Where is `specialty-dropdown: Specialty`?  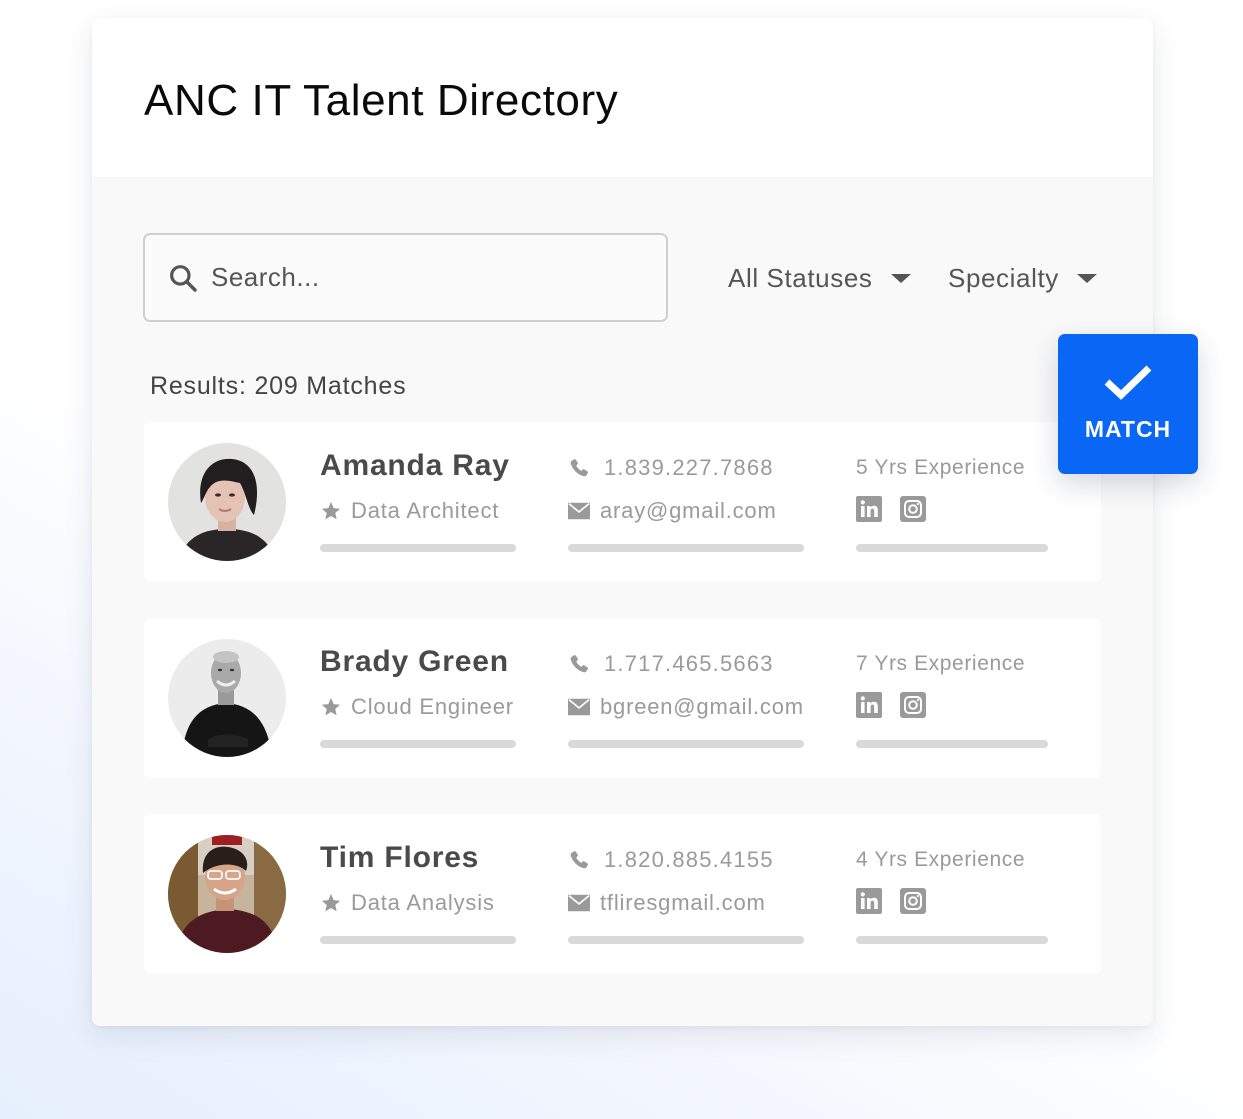
specialty-dropdown: Specialty is located at coordinates (1022, 278).